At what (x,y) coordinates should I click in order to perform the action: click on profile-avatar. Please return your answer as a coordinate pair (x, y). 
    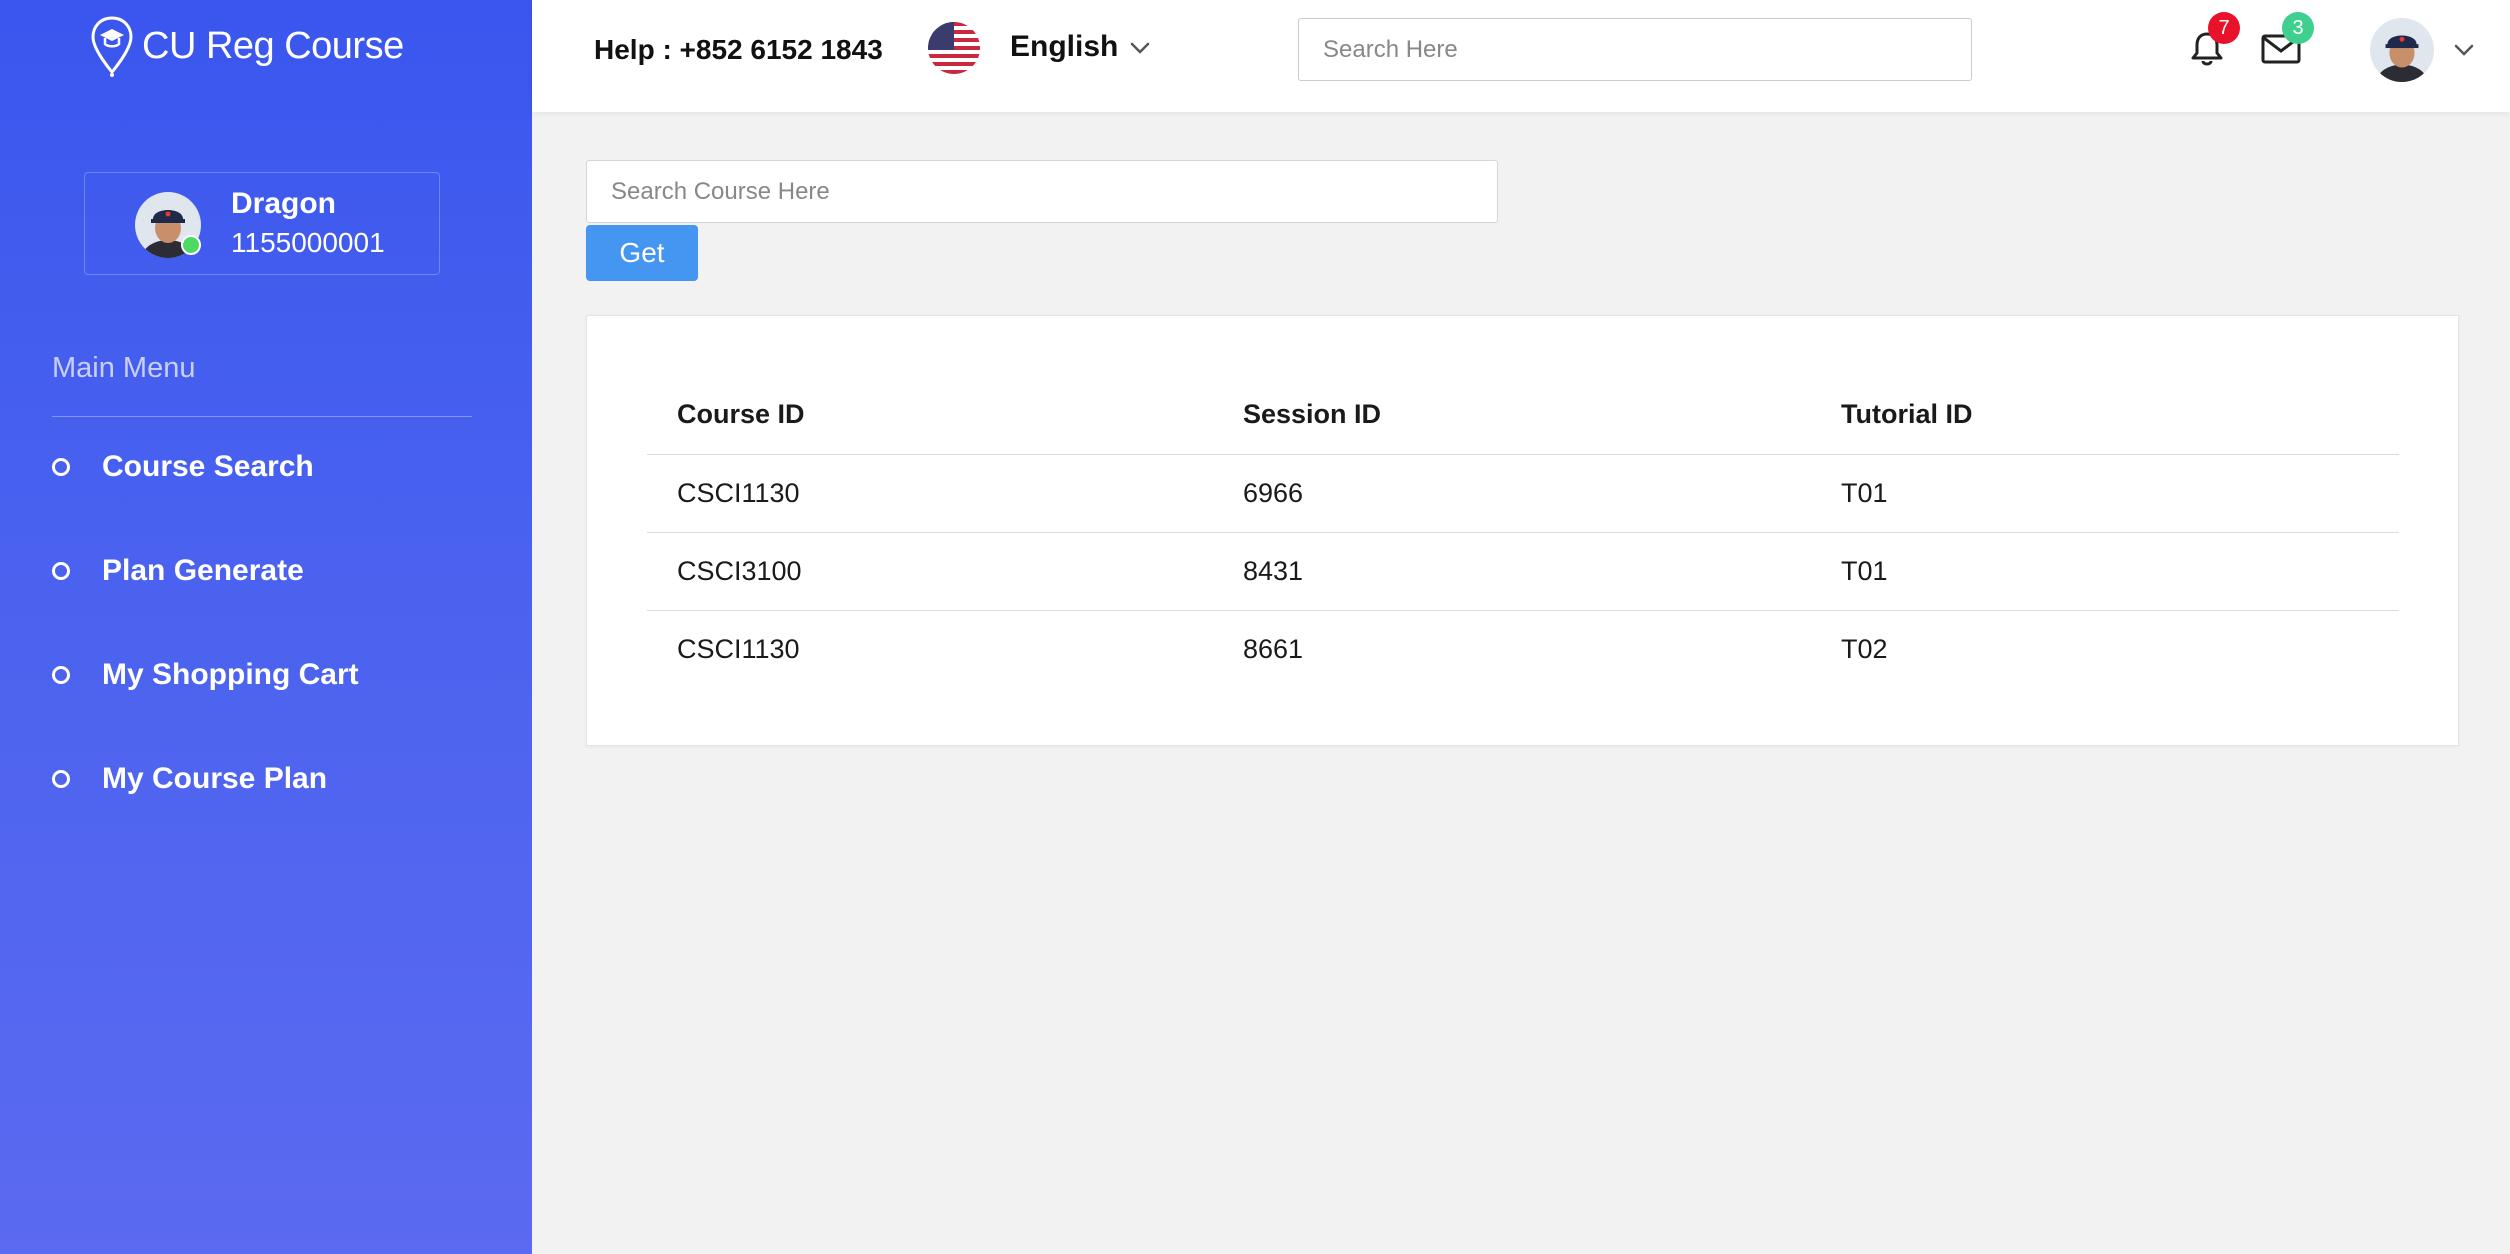
    Looking at the image, I should click on (2402, 50).